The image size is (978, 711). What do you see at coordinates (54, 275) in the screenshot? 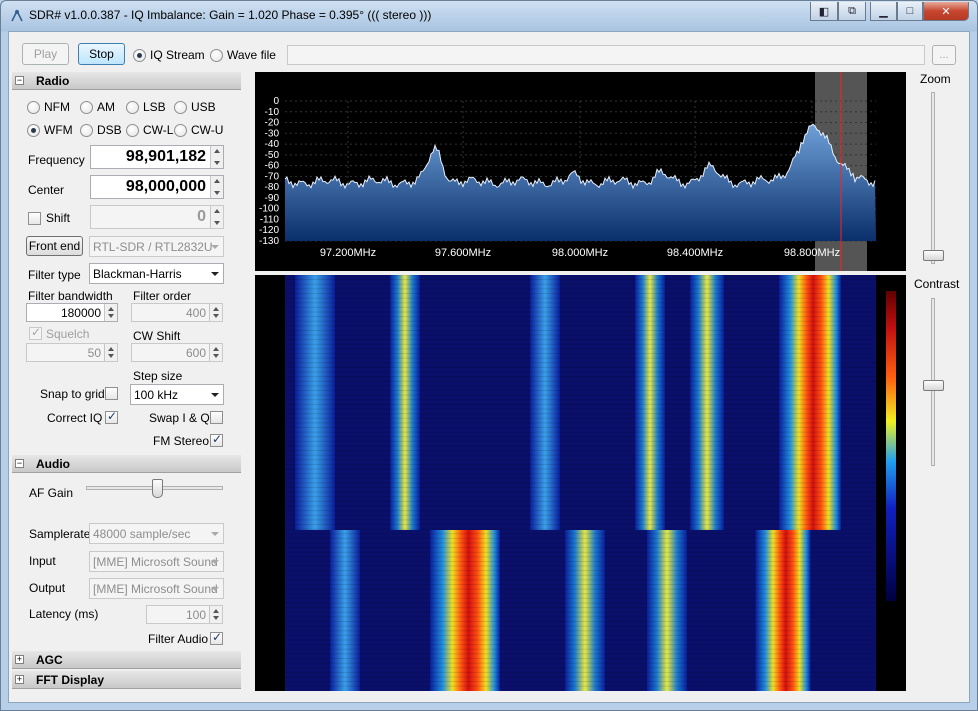
I see `filter-type-label: Filter type` at bounding box center [54, 275].